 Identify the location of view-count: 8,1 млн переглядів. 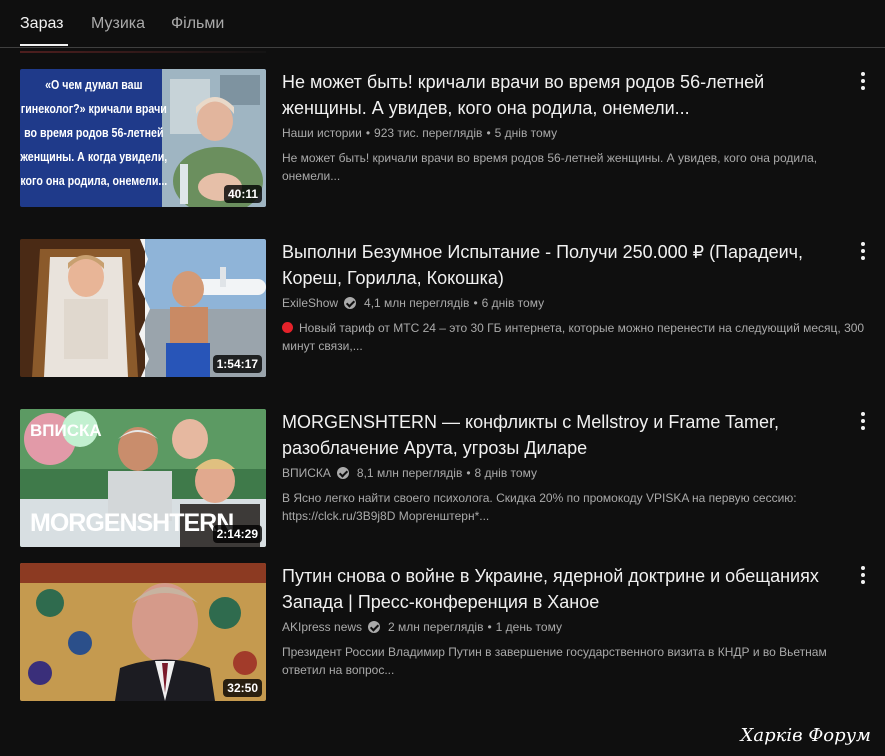
(409, 473).